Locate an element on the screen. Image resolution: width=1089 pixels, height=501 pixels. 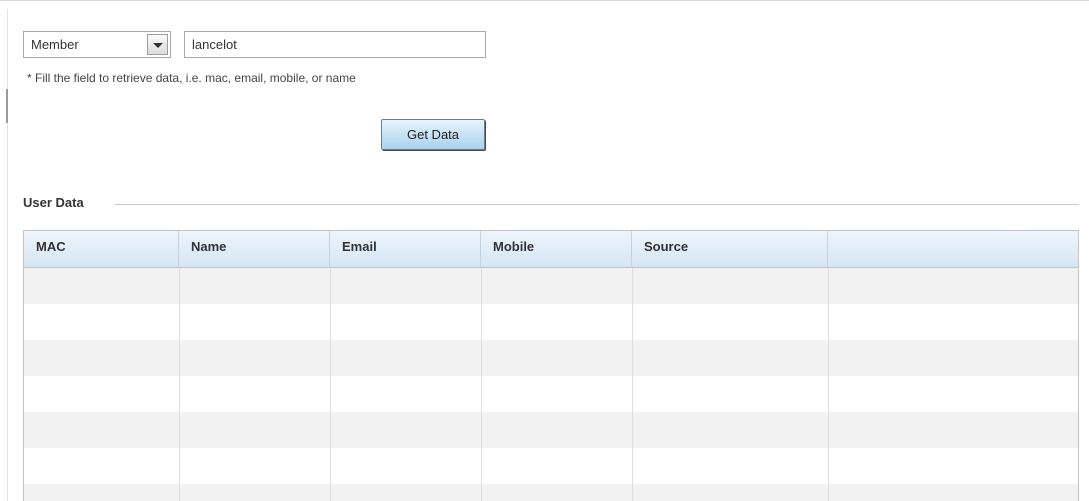
column-header-mobile: Mobile is located at coordinates (556, 249).